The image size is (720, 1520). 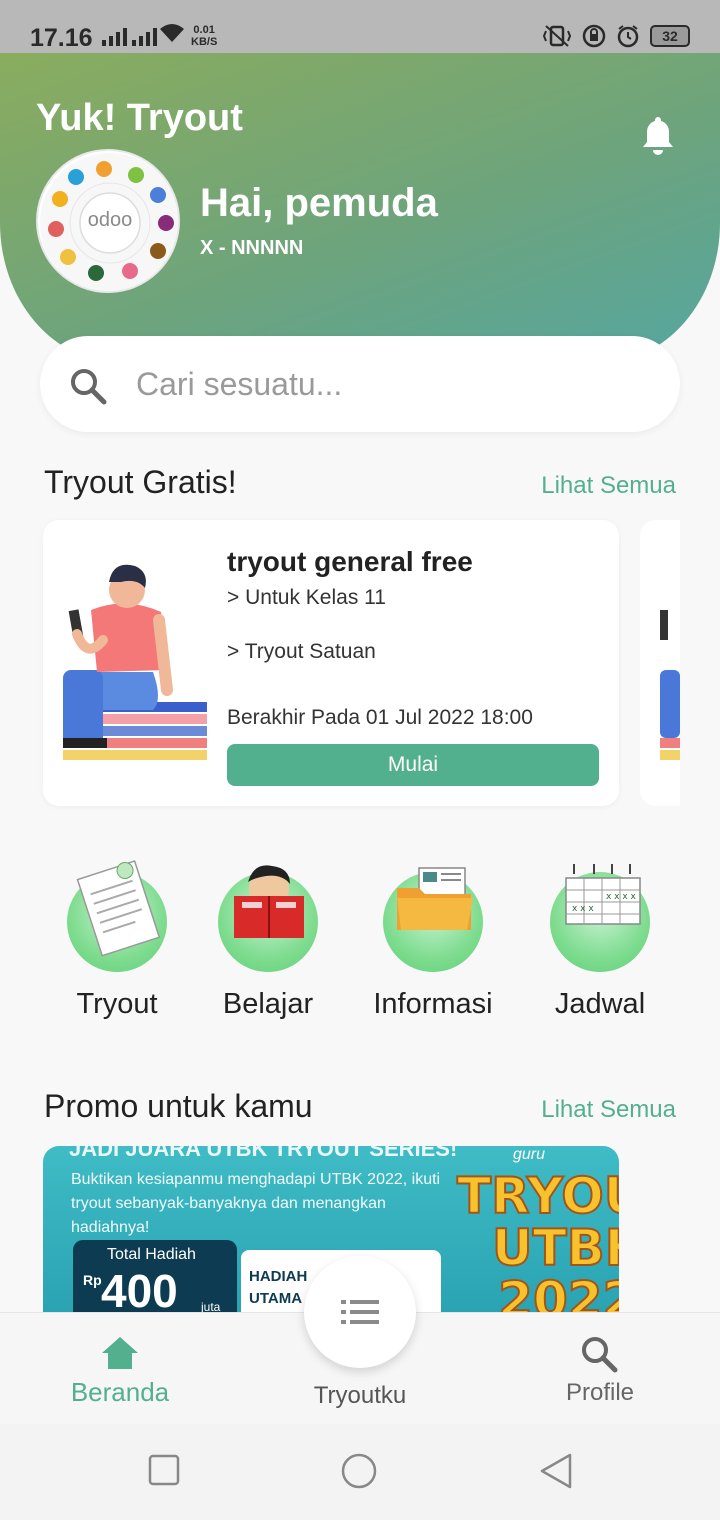 What do you see at coordinates (306, 597) in the screenshot?
I see `tryout-card-class: > Untuk Kelas 11` at bounding box center [306, 597].